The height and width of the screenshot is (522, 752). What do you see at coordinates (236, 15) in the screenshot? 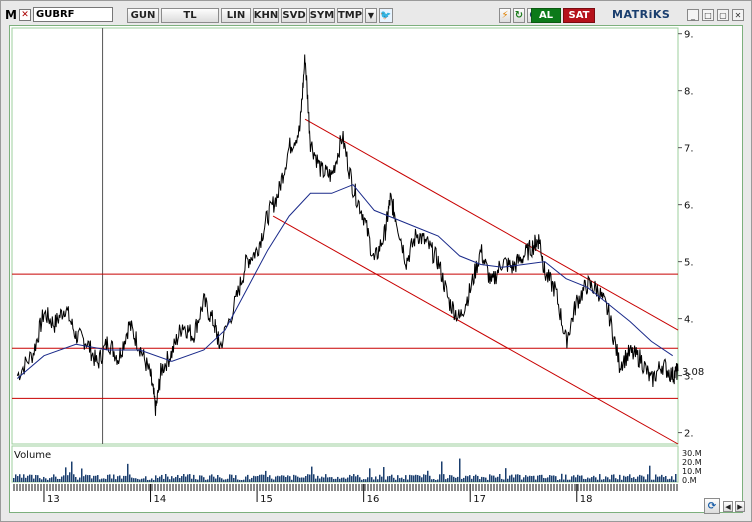
I see `scale-button: LIN` at bounding box center [236, 15].